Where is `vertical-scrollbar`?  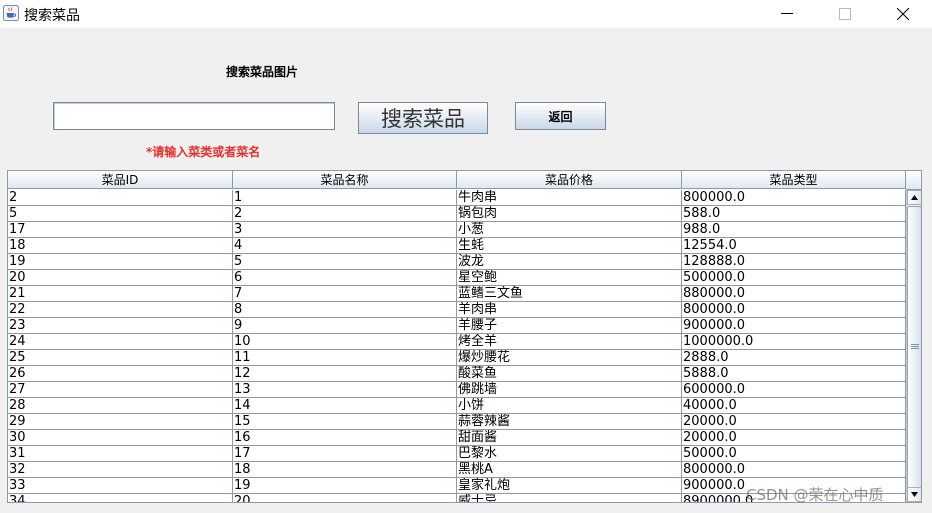 vertical-scrollbar is located at coordinates (913, 346).